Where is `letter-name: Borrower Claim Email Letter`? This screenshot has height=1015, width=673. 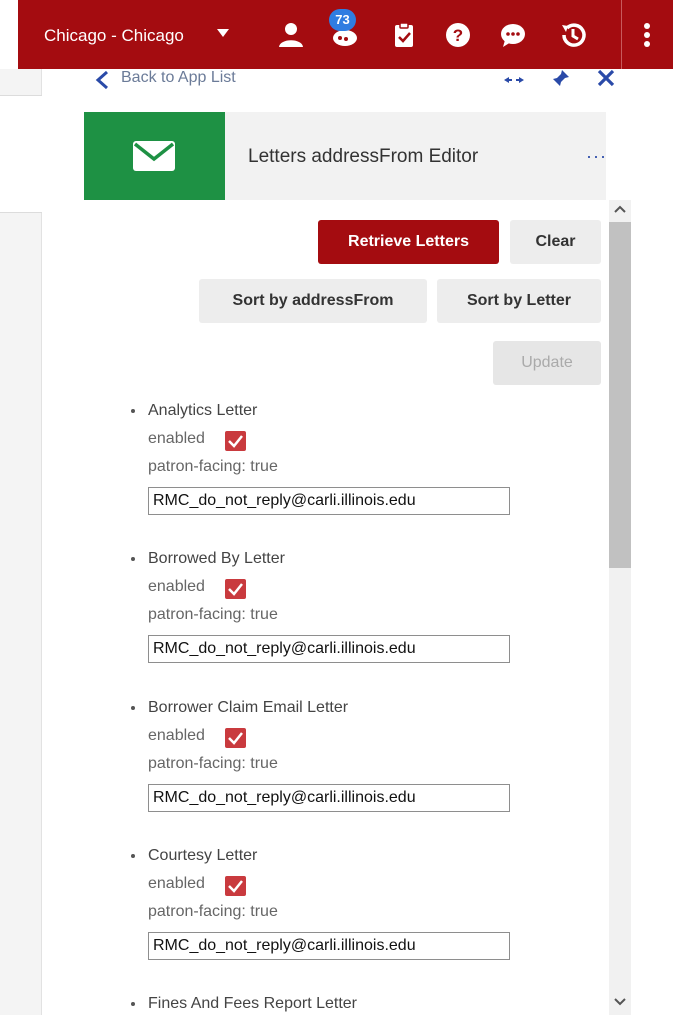
letter-name: Borrower Claim Email Letter is located at coordinates (248, 707).